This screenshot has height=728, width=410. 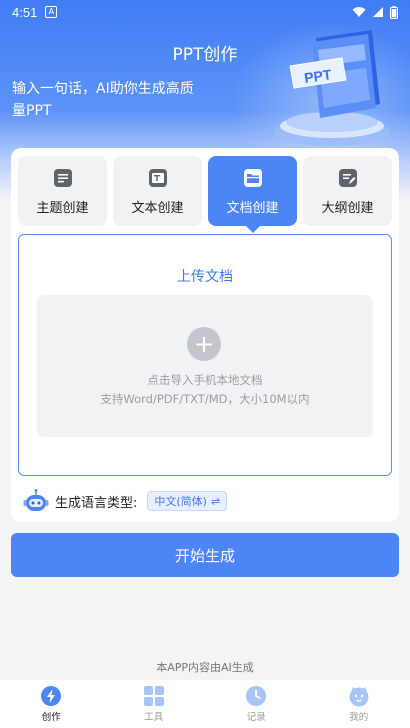 What do you see at coordinates (205, 667) in the screenshot?
I see `ai-disclaimer: 本APP内容由AI生成` at bounding box center [205, 667].